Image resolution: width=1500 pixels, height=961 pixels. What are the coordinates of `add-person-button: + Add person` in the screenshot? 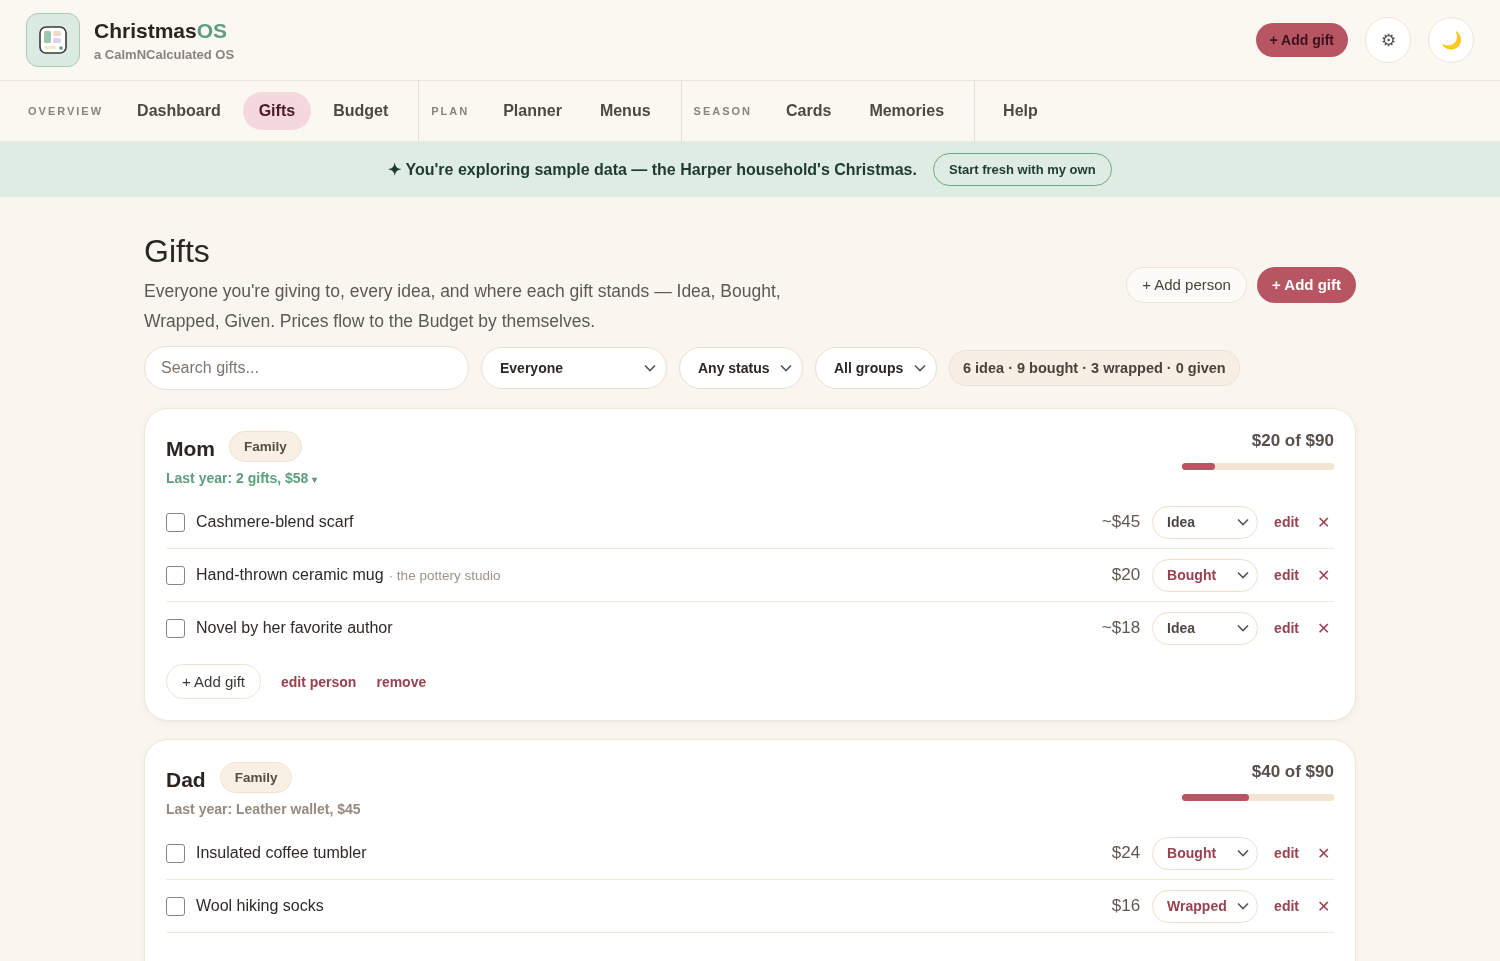 It's located at (1186, 284).